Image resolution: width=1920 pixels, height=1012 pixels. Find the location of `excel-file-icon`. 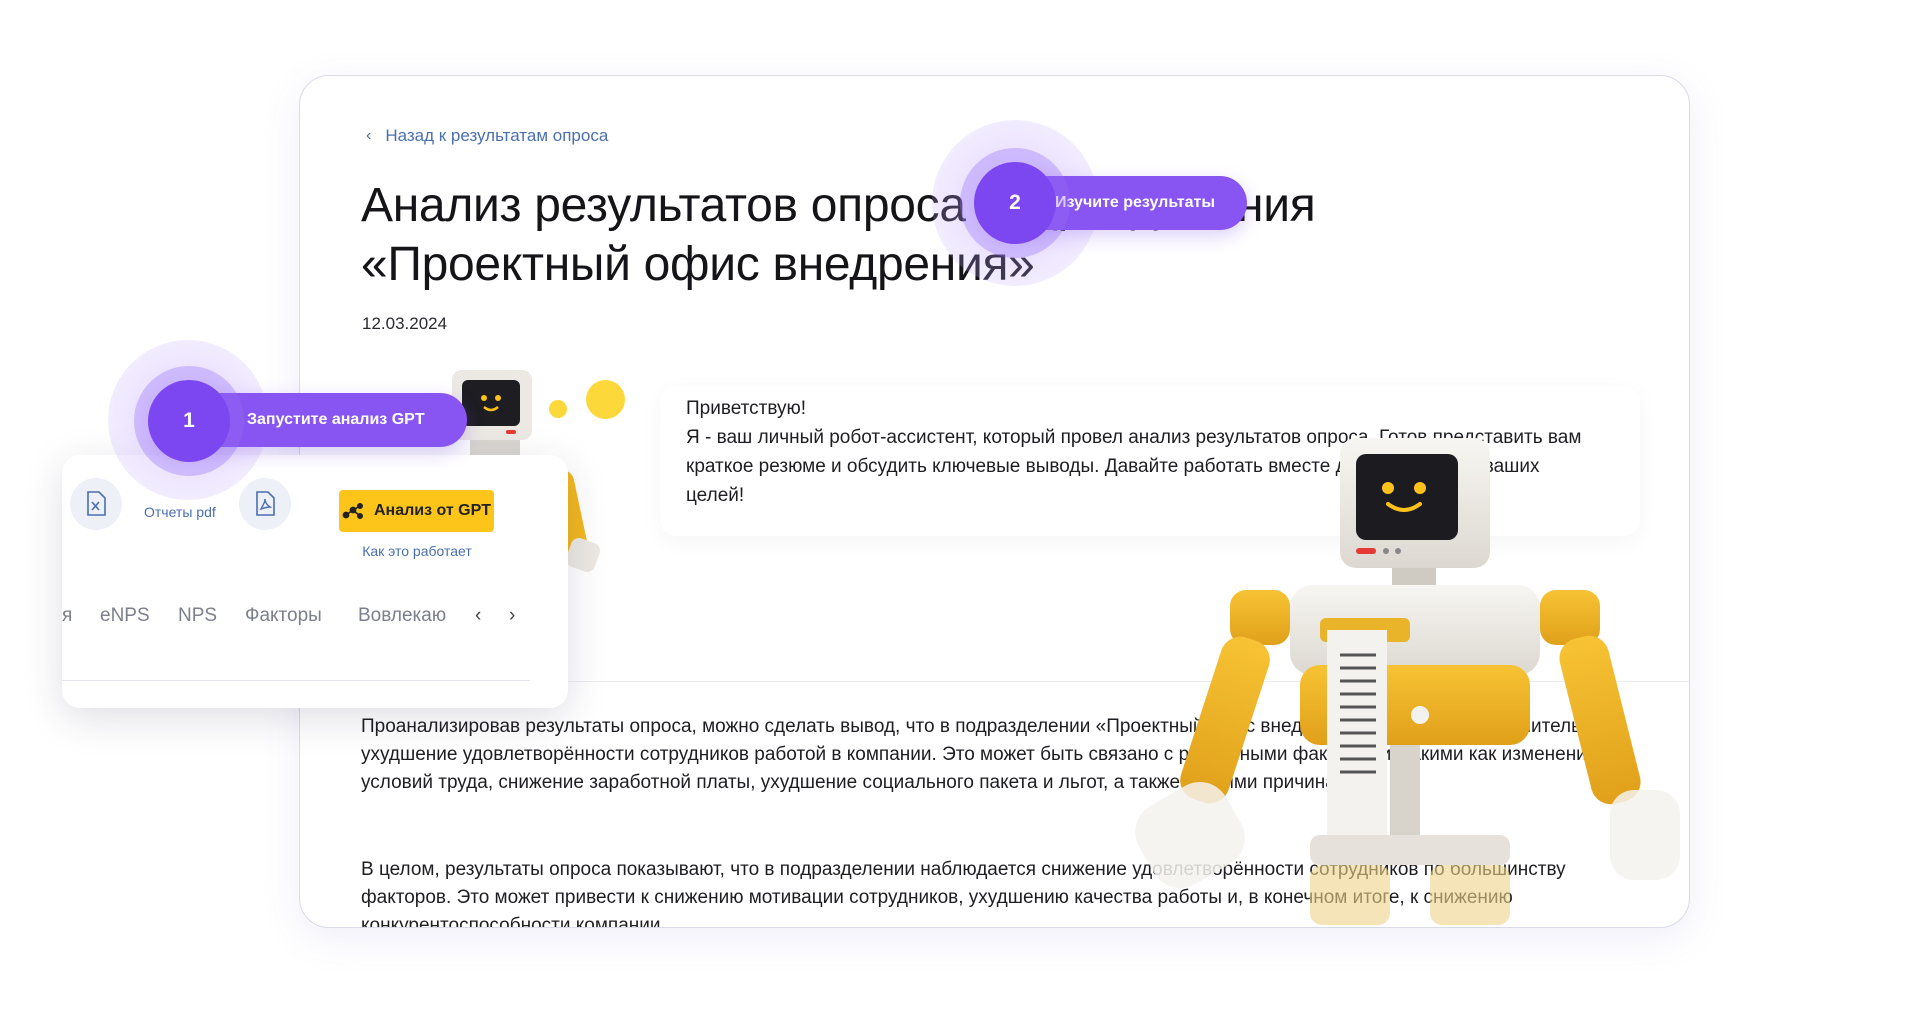

excel-file-icon is located at coordinates (96, 503).